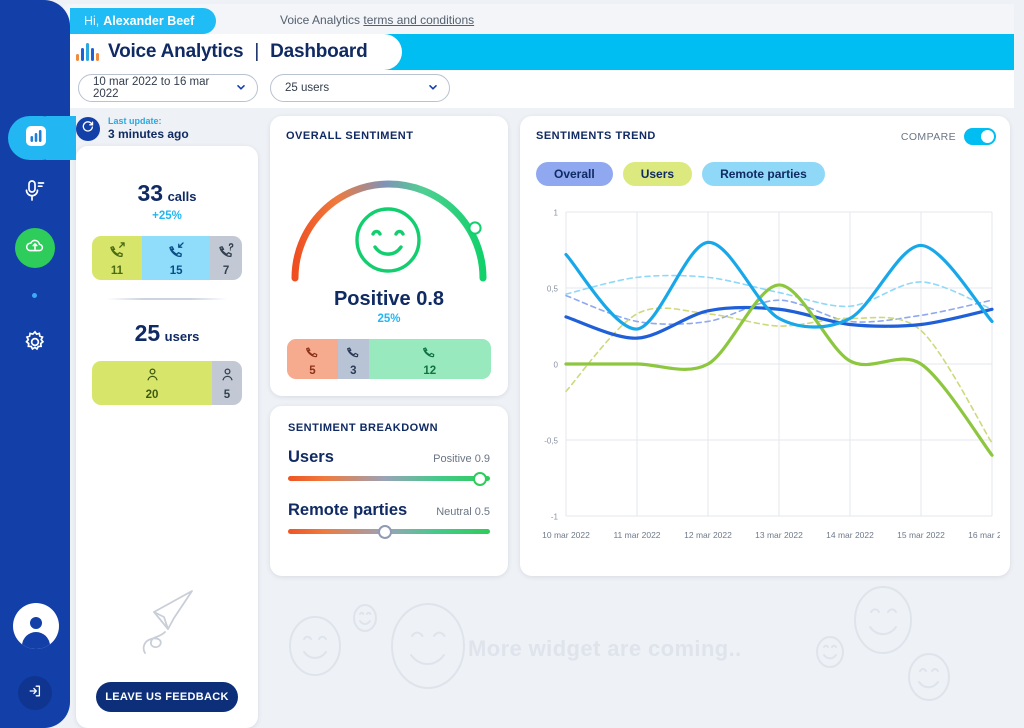 The height and width of the screenshot is (728, 1024). I want to click on leave-feedback-button: LEAVE US FEEDBACK, so click(167, 697).